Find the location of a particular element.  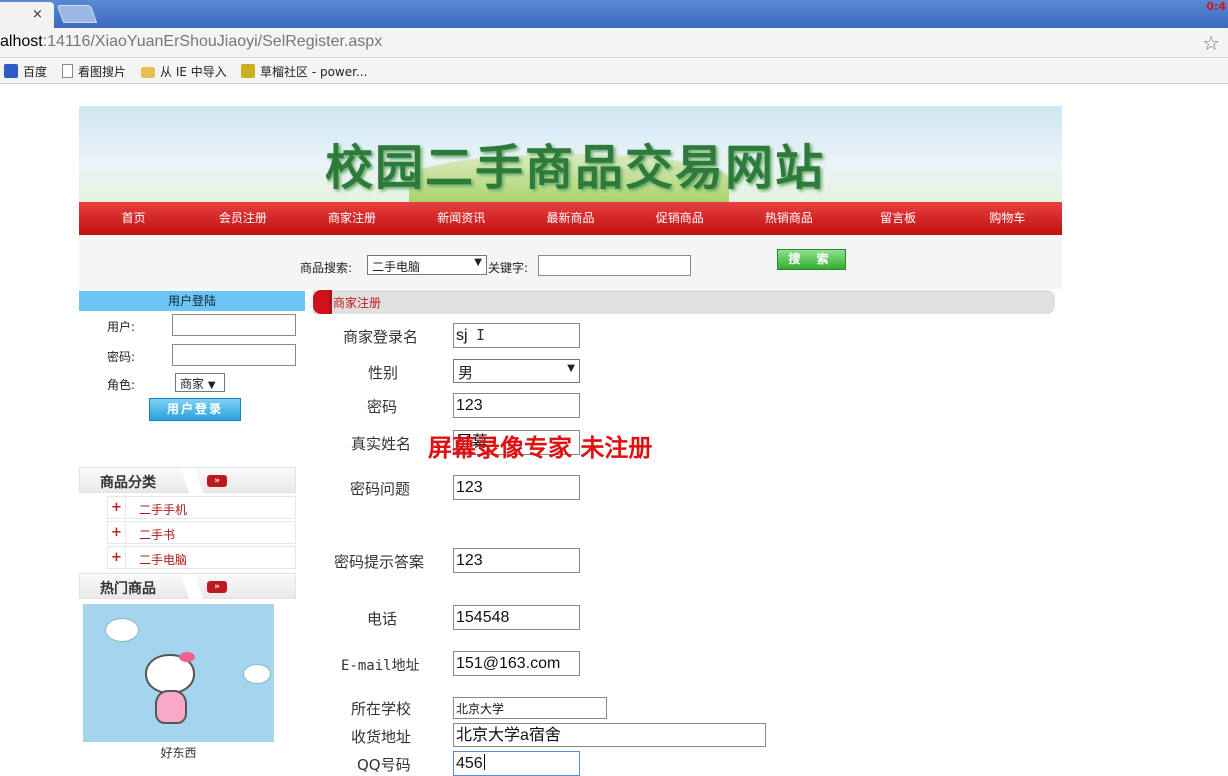

gender-label: 性别 is located at coordinates (383, 373).